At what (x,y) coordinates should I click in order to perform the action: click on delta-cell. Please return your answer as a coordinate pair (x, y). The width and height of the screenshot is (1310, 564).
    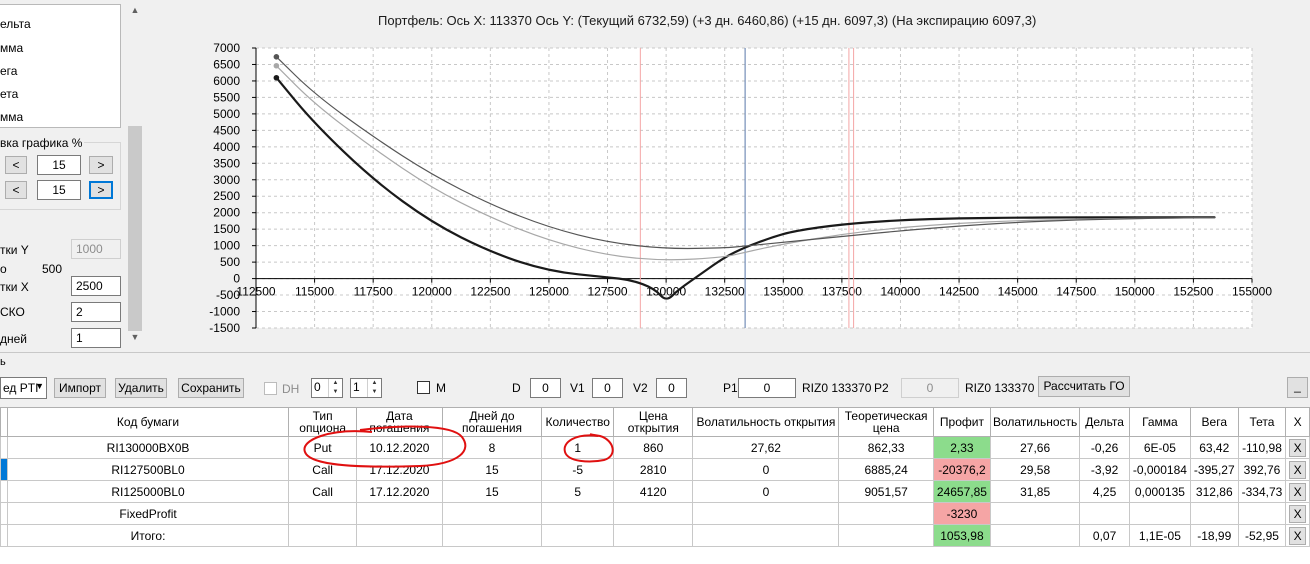
    Looking at the image, I should click on (1104, 513).